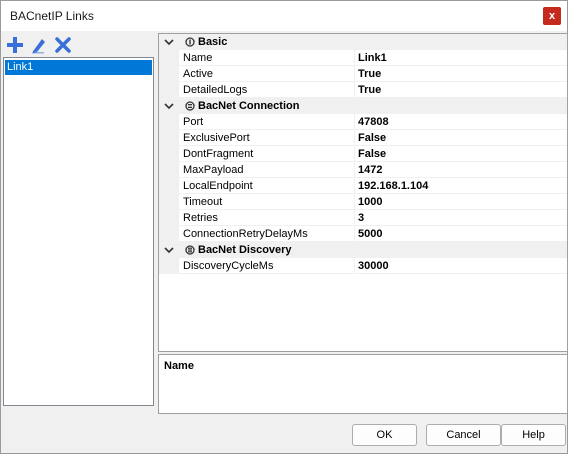  Describe the element at coordinates (179, 366) in the screenshot. I see `description-title: Name` at that location.